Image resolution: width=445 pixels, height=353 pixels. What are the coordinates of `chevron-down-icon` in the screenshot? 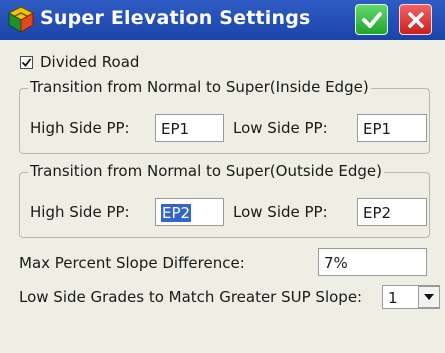 It's located at (429, 297).